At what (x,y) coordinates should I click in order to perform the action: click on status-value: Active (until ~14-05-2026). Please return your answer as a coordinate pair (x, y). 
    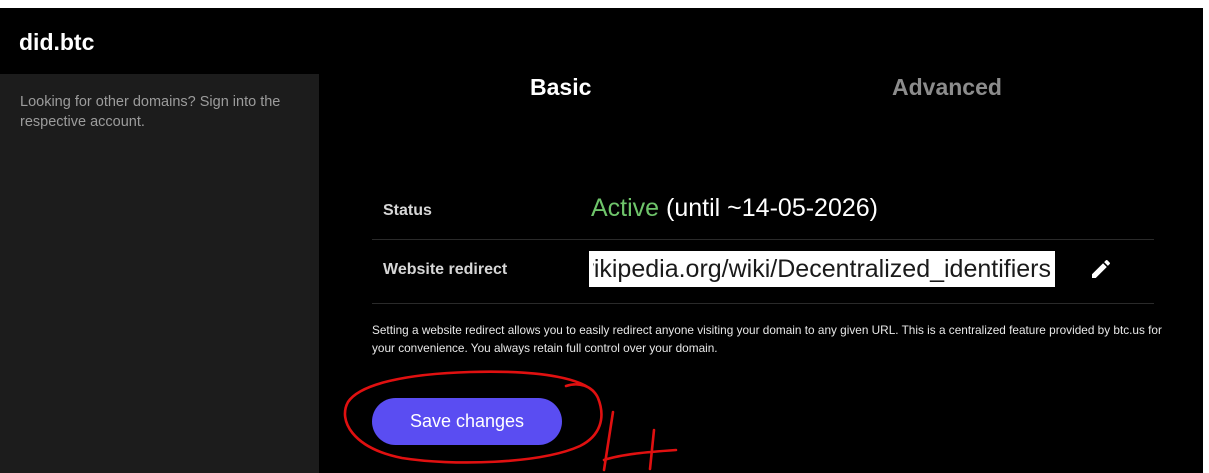
    Looking at the image, I should click on (734, 208).